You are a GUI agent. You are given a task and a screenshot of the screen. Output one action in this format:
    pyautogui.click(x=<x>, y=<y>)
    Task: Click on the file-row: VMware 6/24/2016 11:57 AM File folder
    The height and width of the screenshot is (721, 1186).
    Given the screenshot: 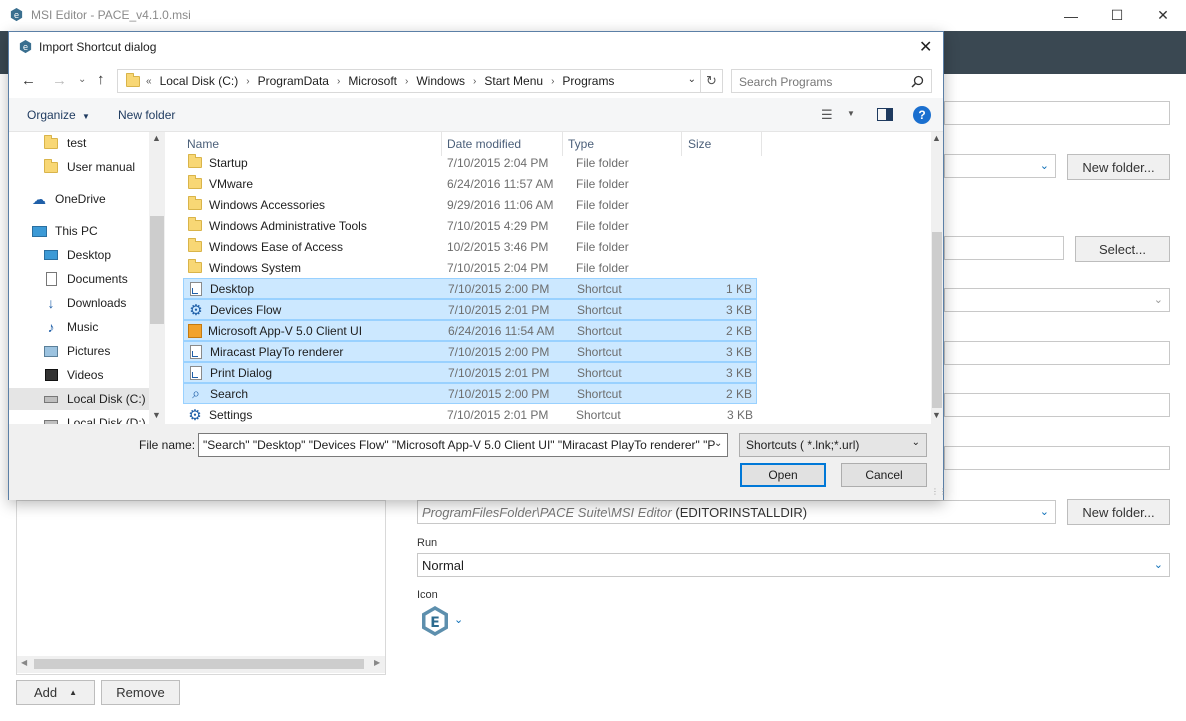 What is the action you would take?
    pyautogui.click(x=470, y=183)
    